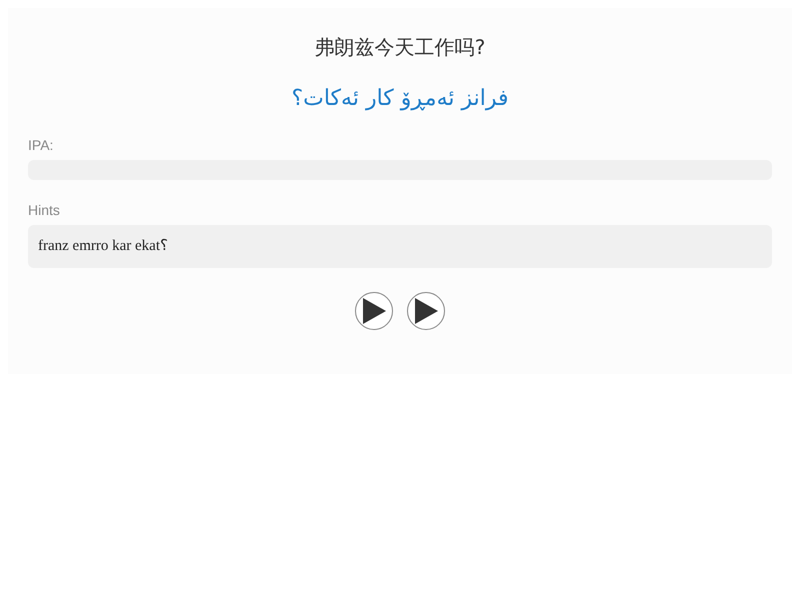 The image size is (800, 600). What do you see at coordinates (400, 47) in the screenshot?
I see `question-text: 弗朗兹今天工作吗?` at bounding box center [400, 47].